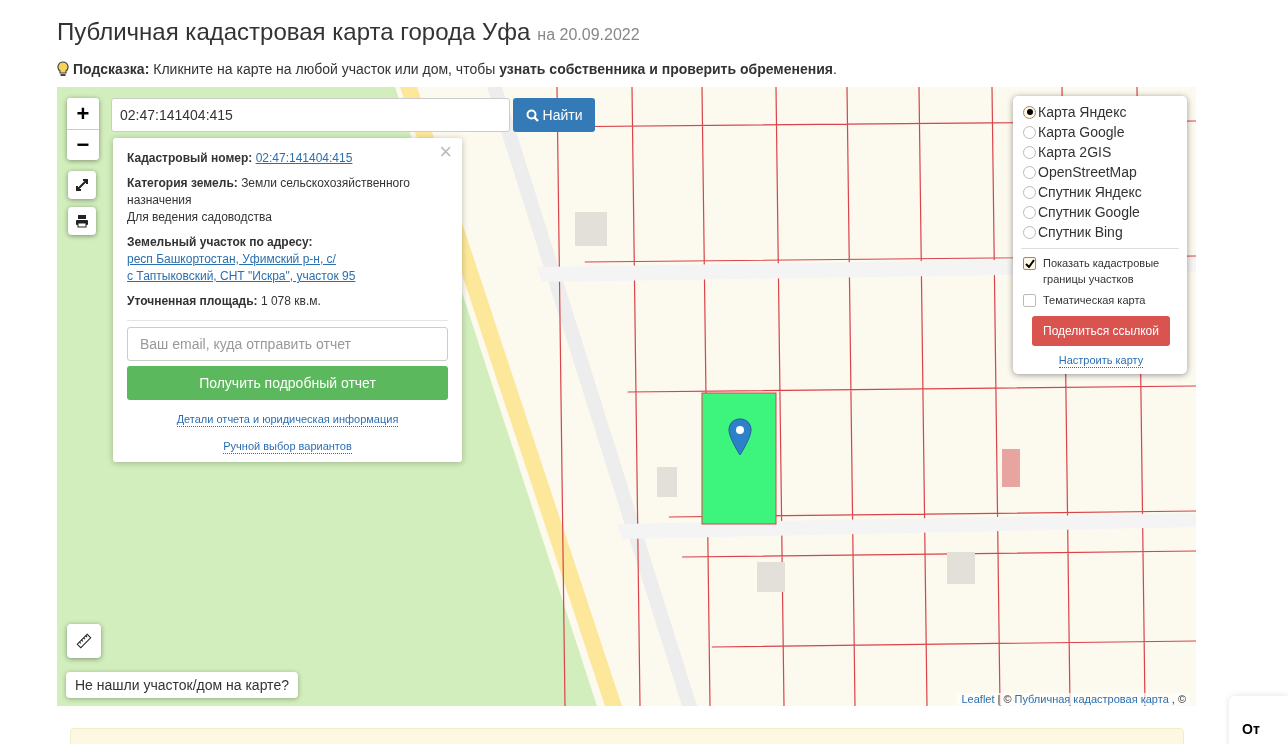 Image resolution: width=1288 pixels, height=744 pixels. What do you see at coordinates (1082, 112) in the screenshot?
I see `layer-label: Карта Яндекс` at bounding box center [1082, 112].